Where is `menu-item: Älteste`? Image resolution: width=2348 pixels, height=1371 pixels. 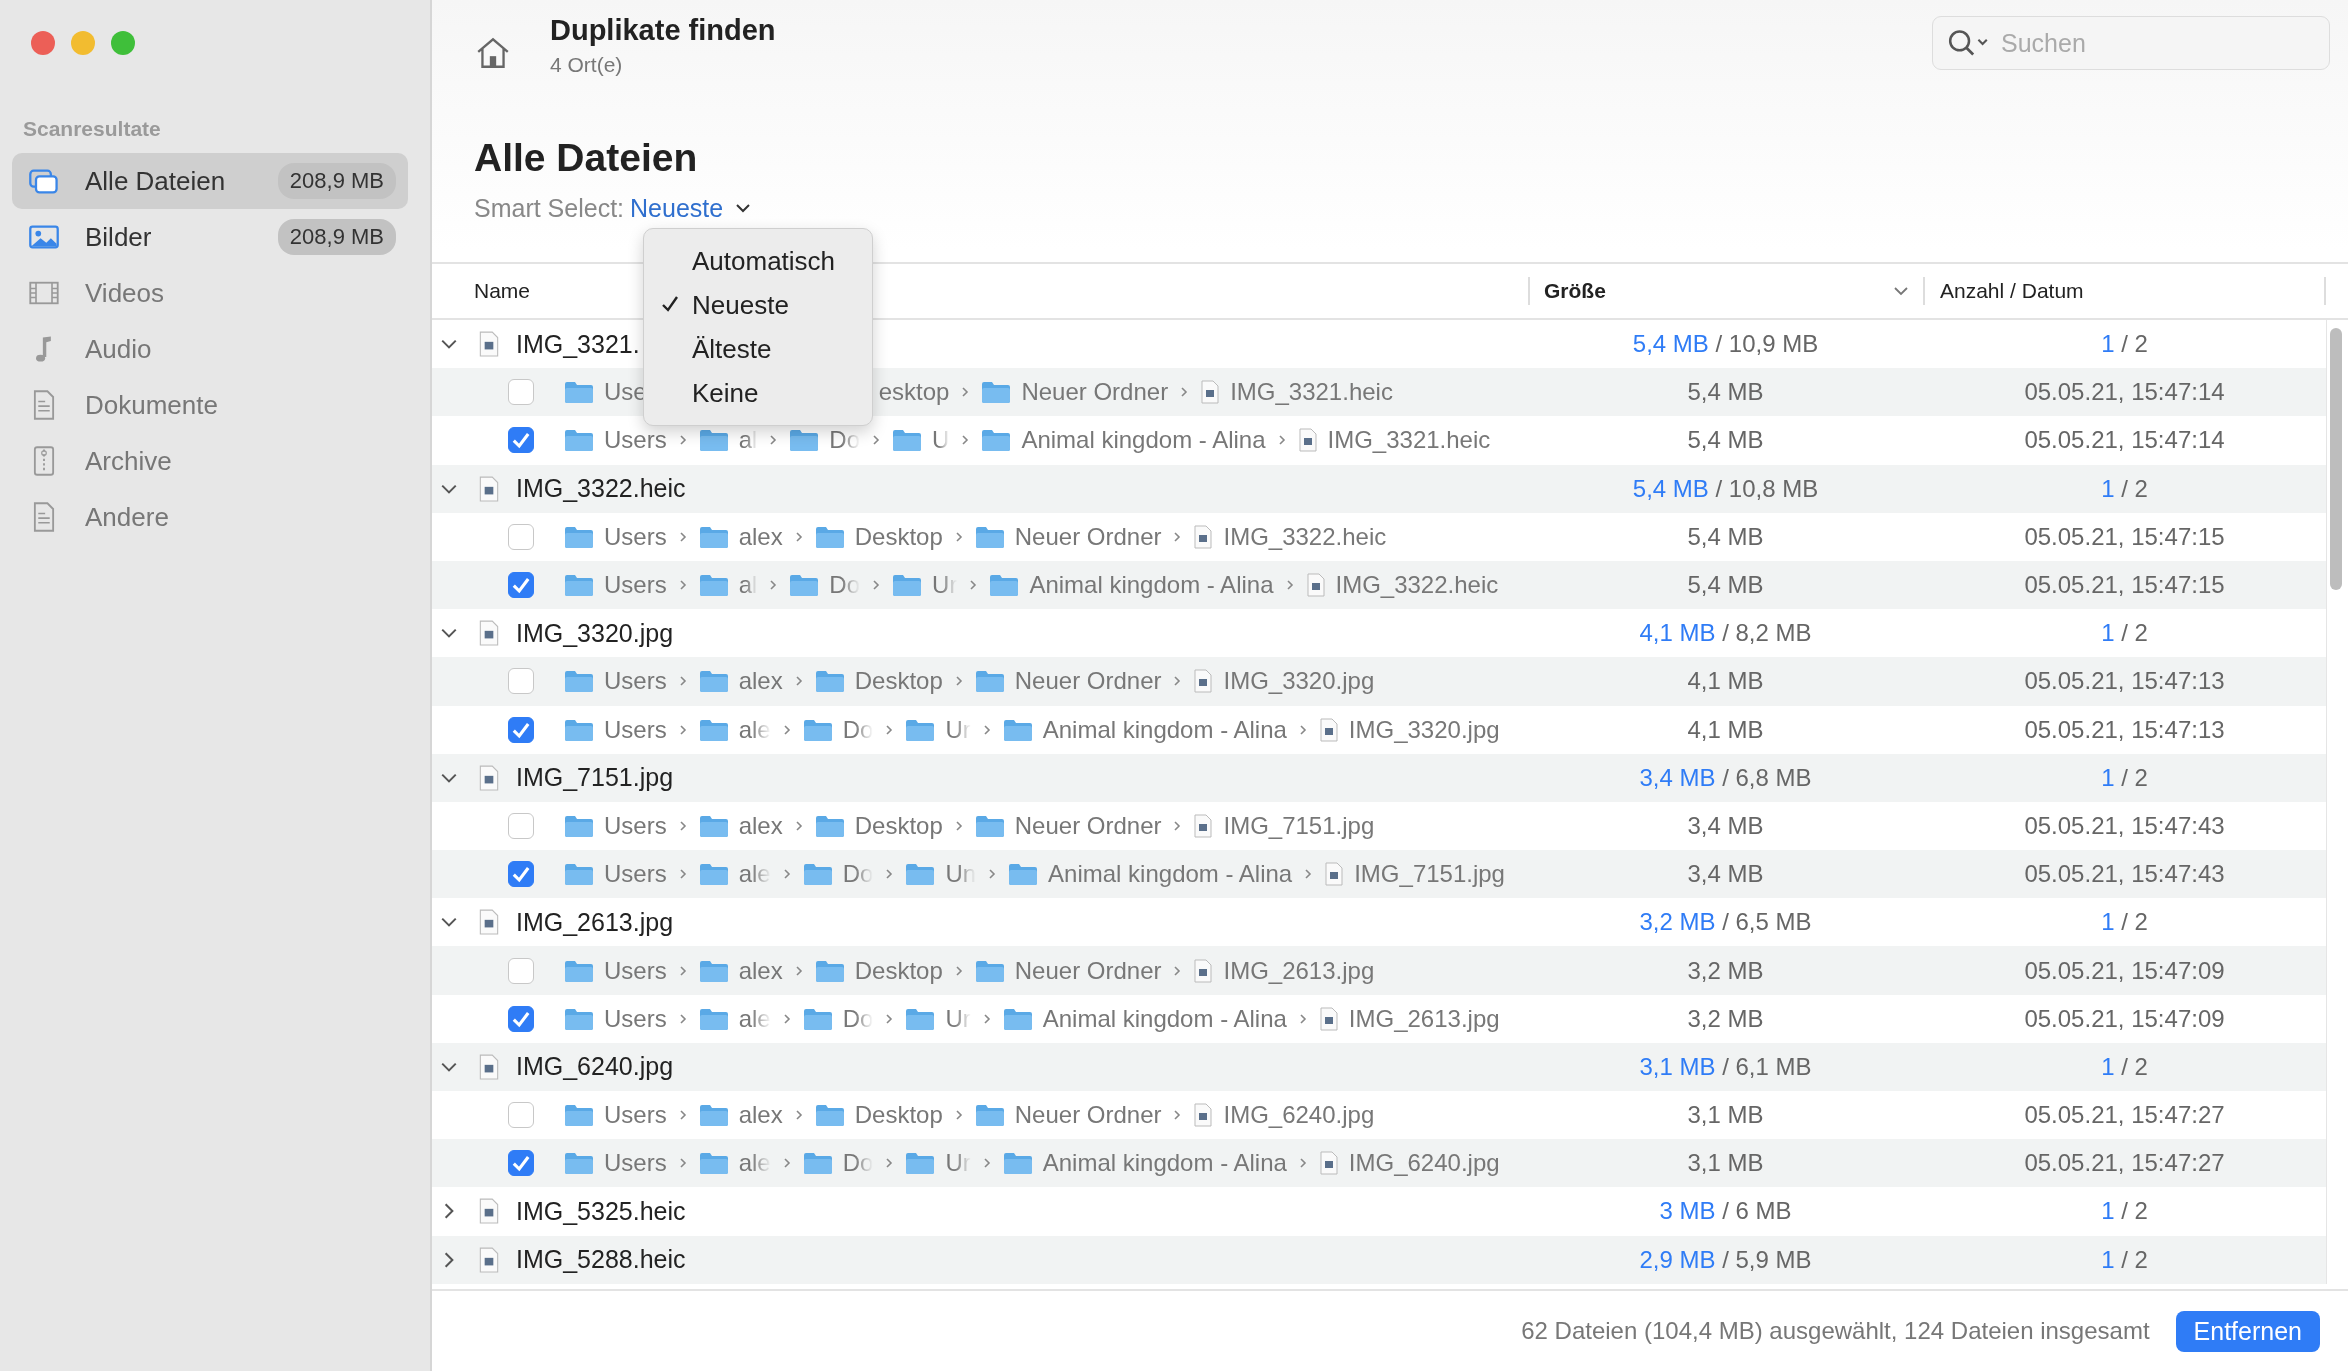
menu-item: Älteste is located at coordinates (758, 349).